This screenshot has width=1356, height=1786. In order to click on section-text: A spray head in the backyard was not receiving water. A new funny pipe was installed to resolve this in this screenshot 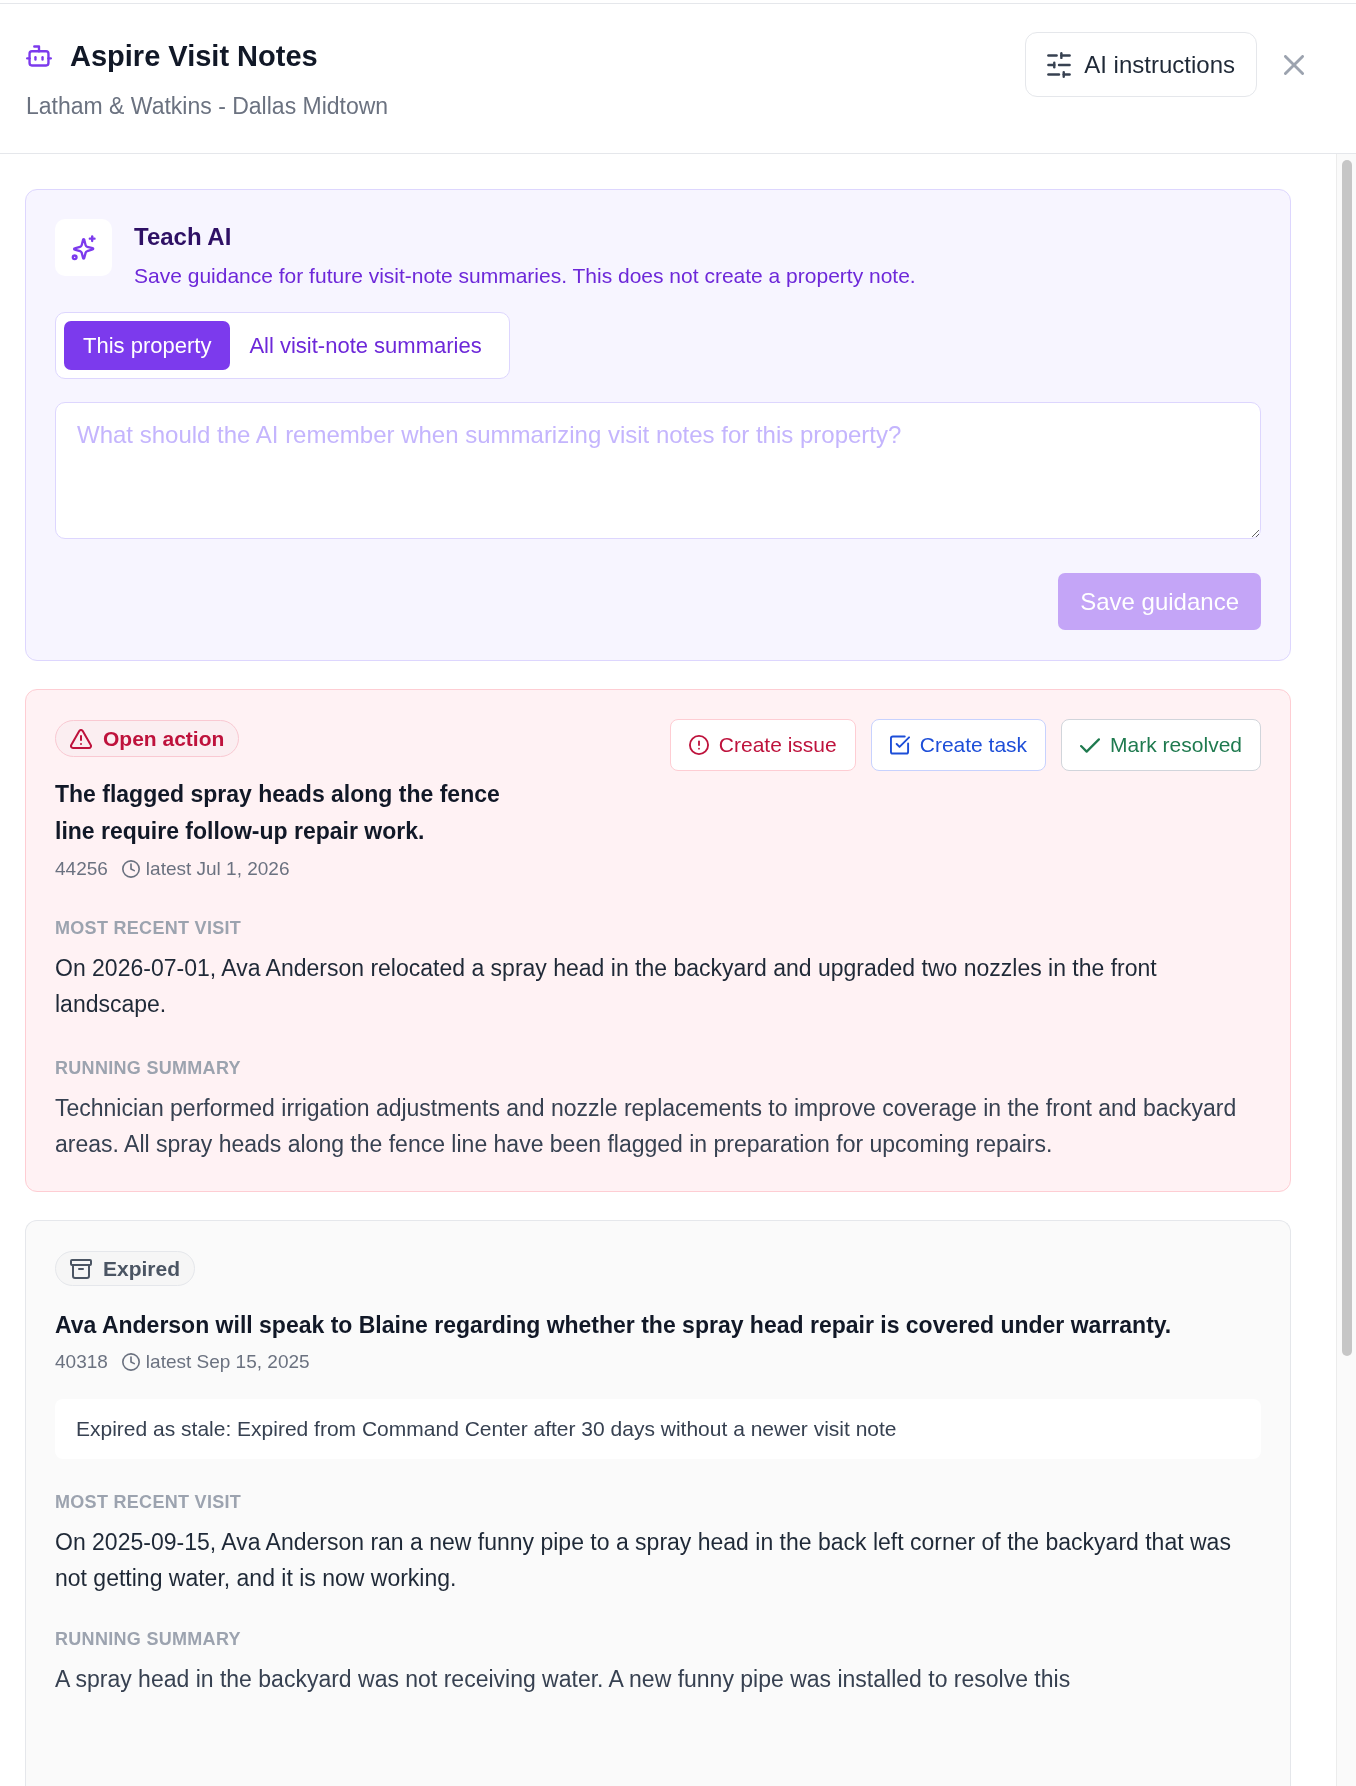, I will do `click(563, 1679)`.